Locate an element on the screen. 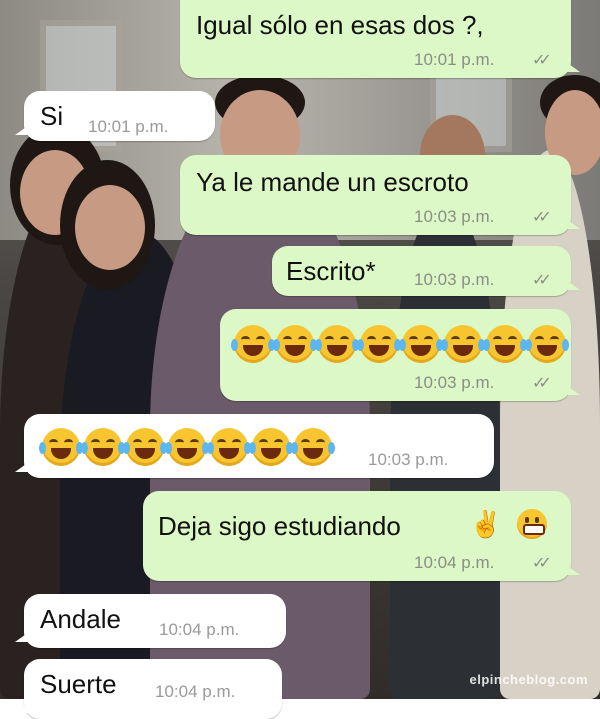 This screenshot has height=719, width=600. incoming-emoji-message-bubble: 10:03 p.m. is located at coordinates (254, 446).